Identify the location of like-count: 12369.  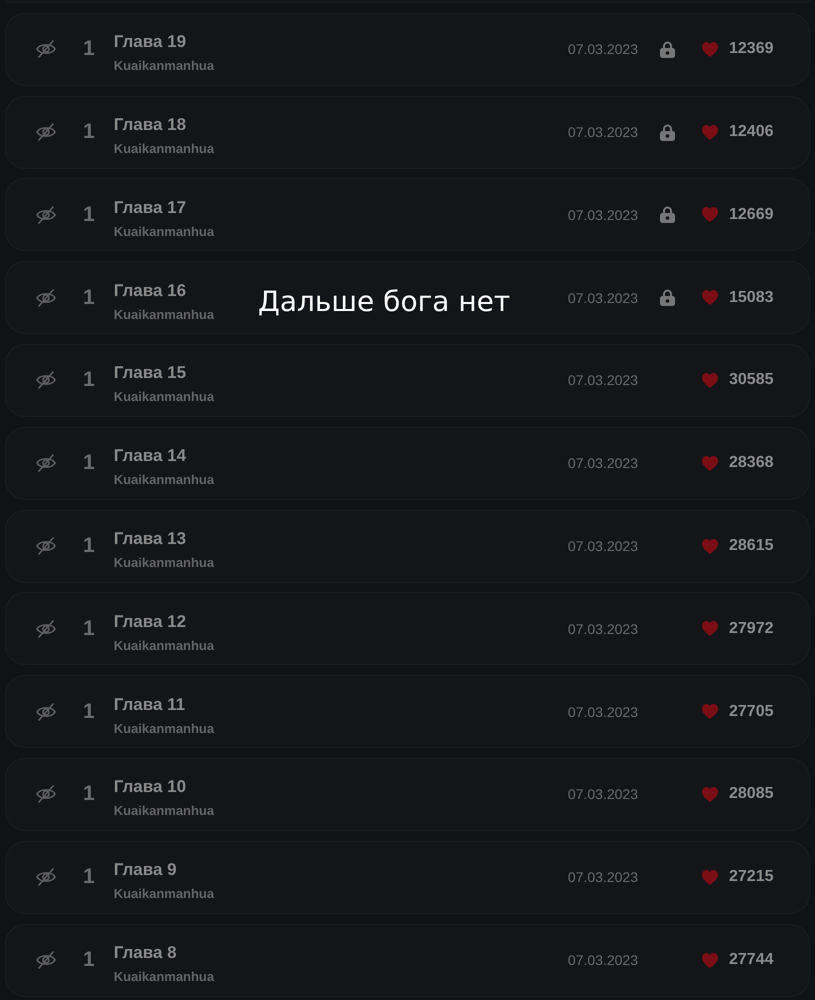
(751, 49).